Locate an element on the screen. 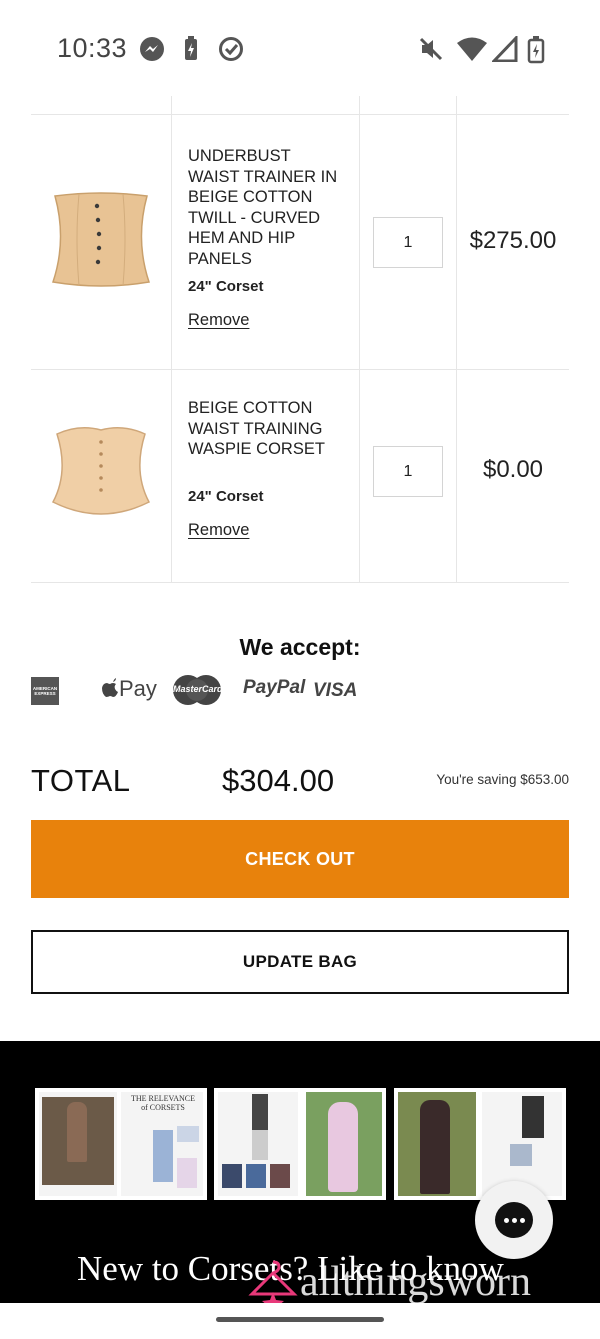 The image size is (600, 1339). checkout-button: CHECK OUT is located at coordinates (300, 859).